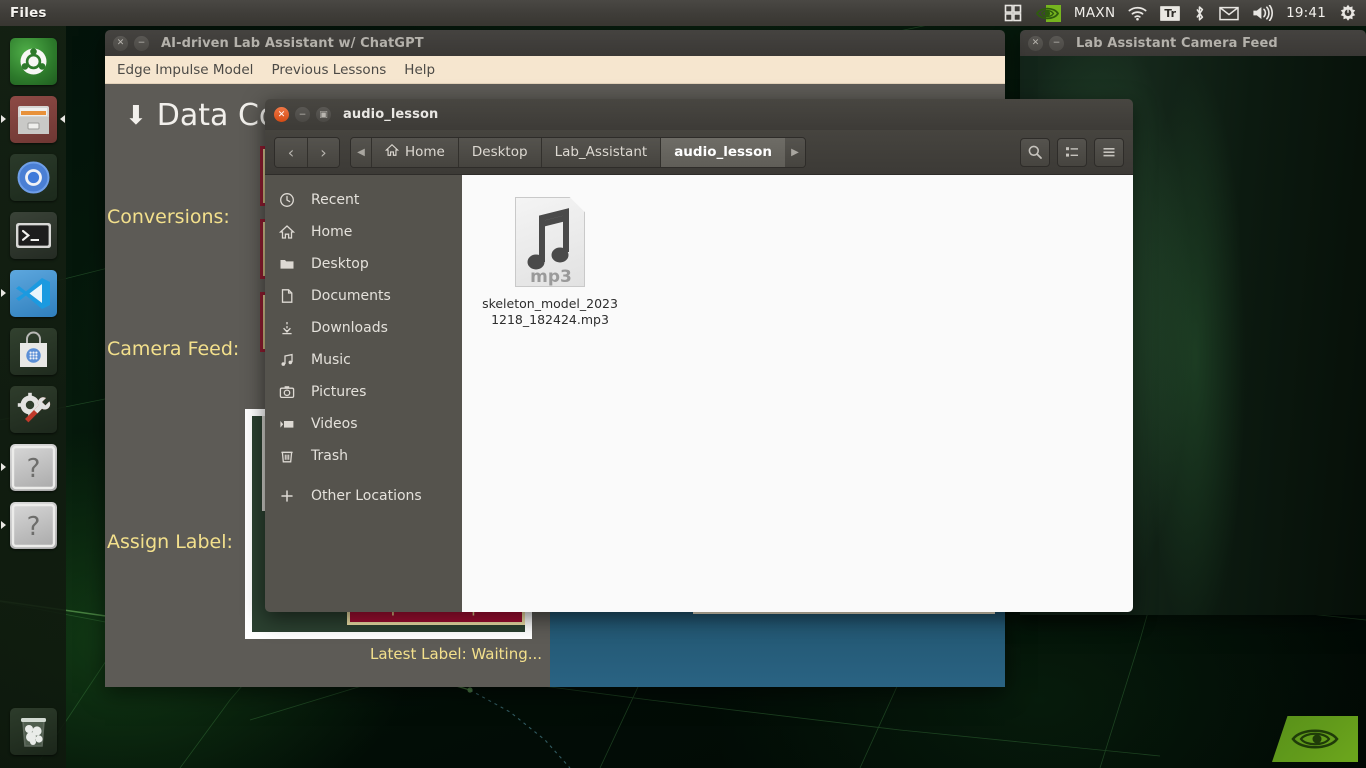  I want to click on camera-feed-titlebar: ✕ − Lab Assistant Camera Feed, so click(1193, 43).